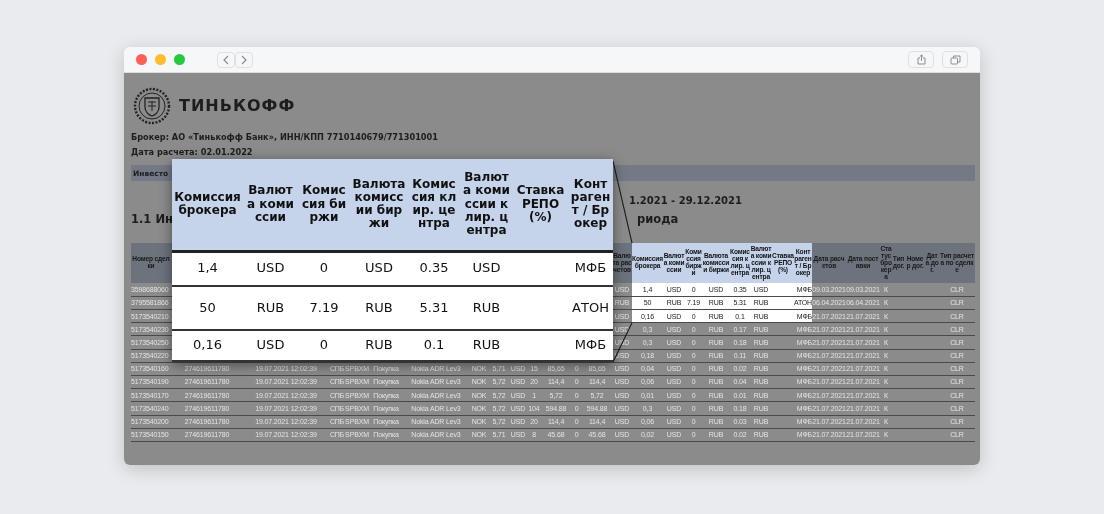  What do you see at coordinates (486, 205) in the screenshot?
I see `column-header: Валюта комиссии клир. центра` at bounding box center [486, 205].